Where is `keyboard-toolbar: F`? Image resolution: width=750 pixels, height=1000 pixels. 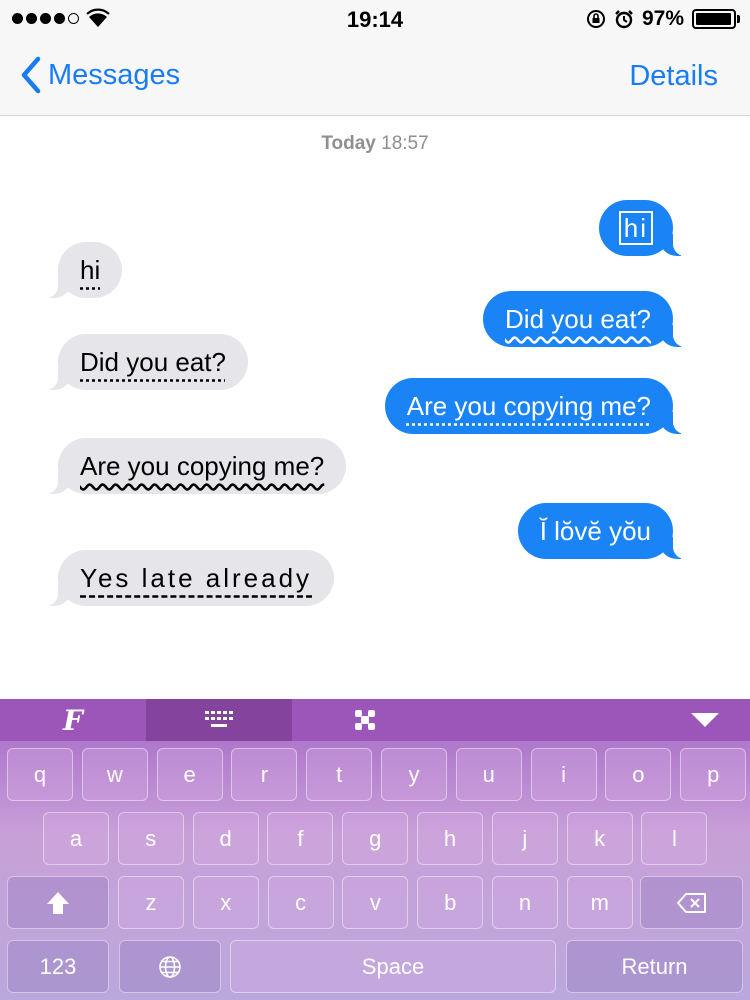
keyboard-toolbar: F is located at coordinates (375, 720).